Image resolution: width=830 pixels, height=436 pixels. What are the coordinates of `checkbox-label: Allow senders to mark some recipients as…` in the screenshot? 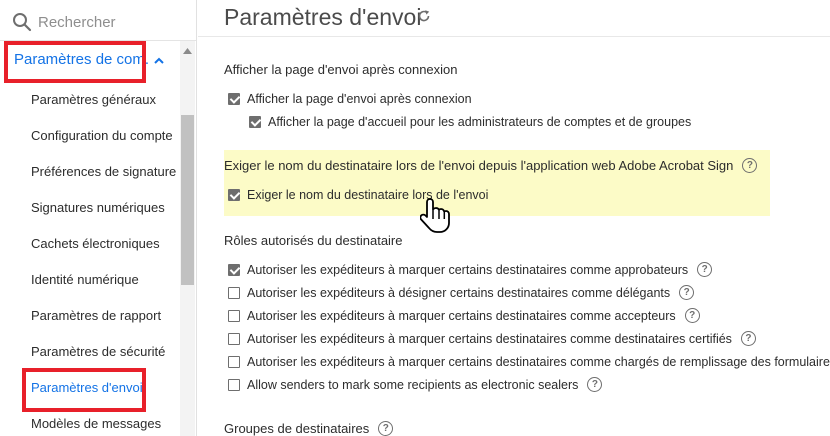 It's located at (413, 384).